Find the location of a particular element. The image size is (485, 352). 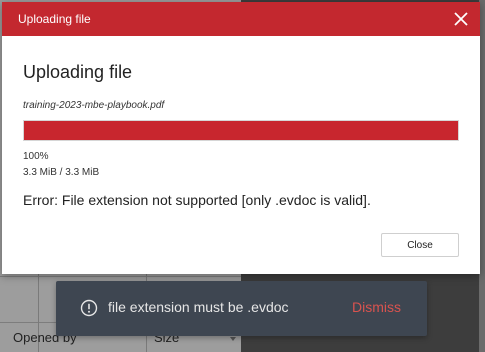

progress-percent: 100% is located at coordinates (36, 156).